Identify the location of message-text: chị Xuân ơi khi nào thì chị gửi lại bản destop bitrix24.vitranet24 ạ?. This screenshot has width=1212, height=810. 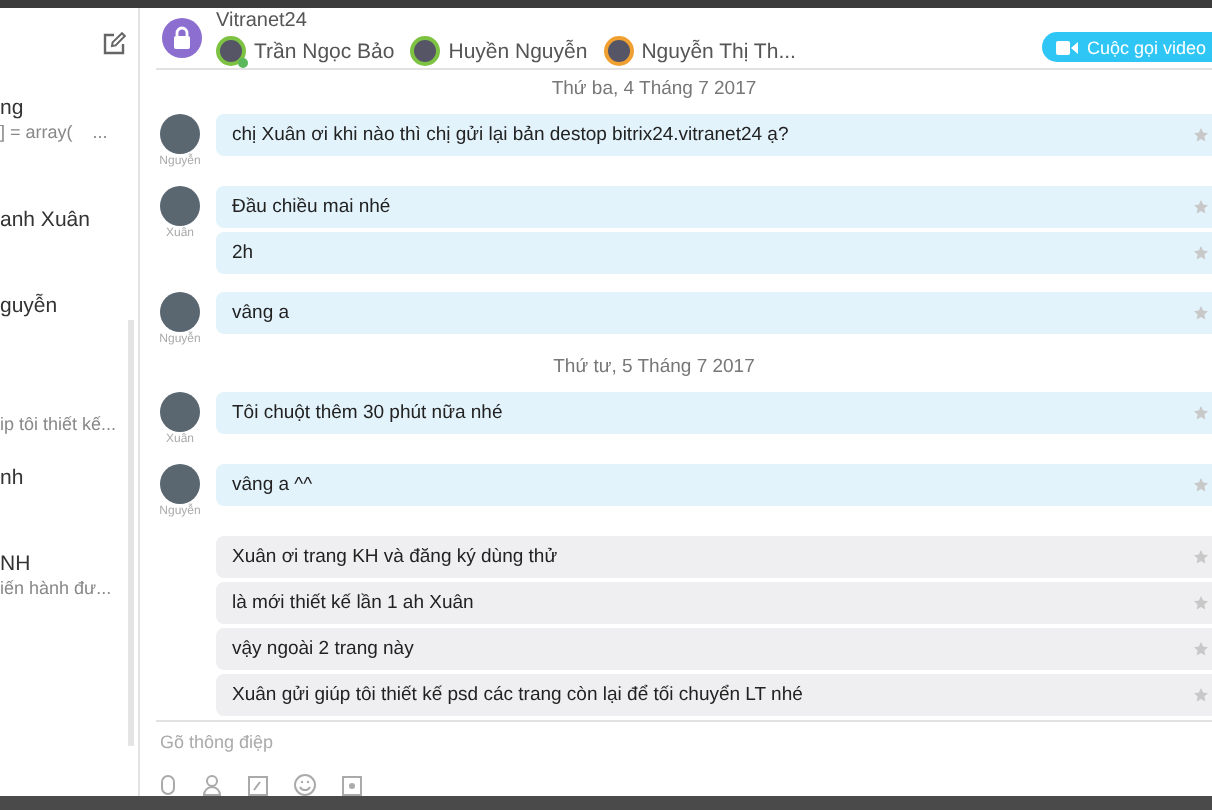
(510, 135).